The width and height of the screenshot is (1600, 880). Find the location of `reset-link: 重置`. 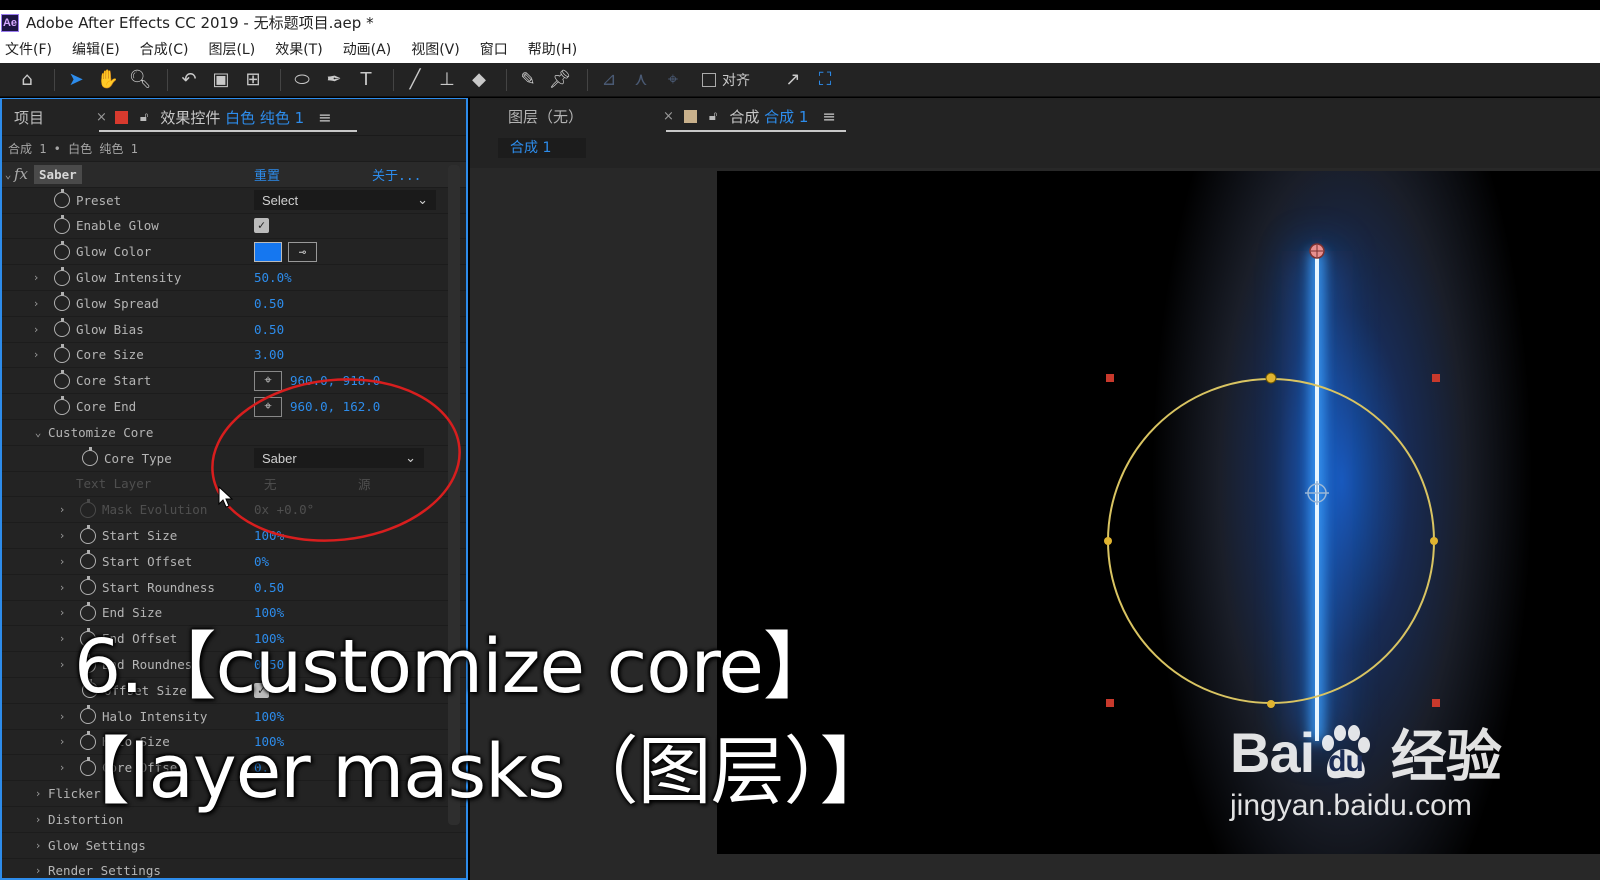

reset-link: 重置 is located at coordinates (267, 174).